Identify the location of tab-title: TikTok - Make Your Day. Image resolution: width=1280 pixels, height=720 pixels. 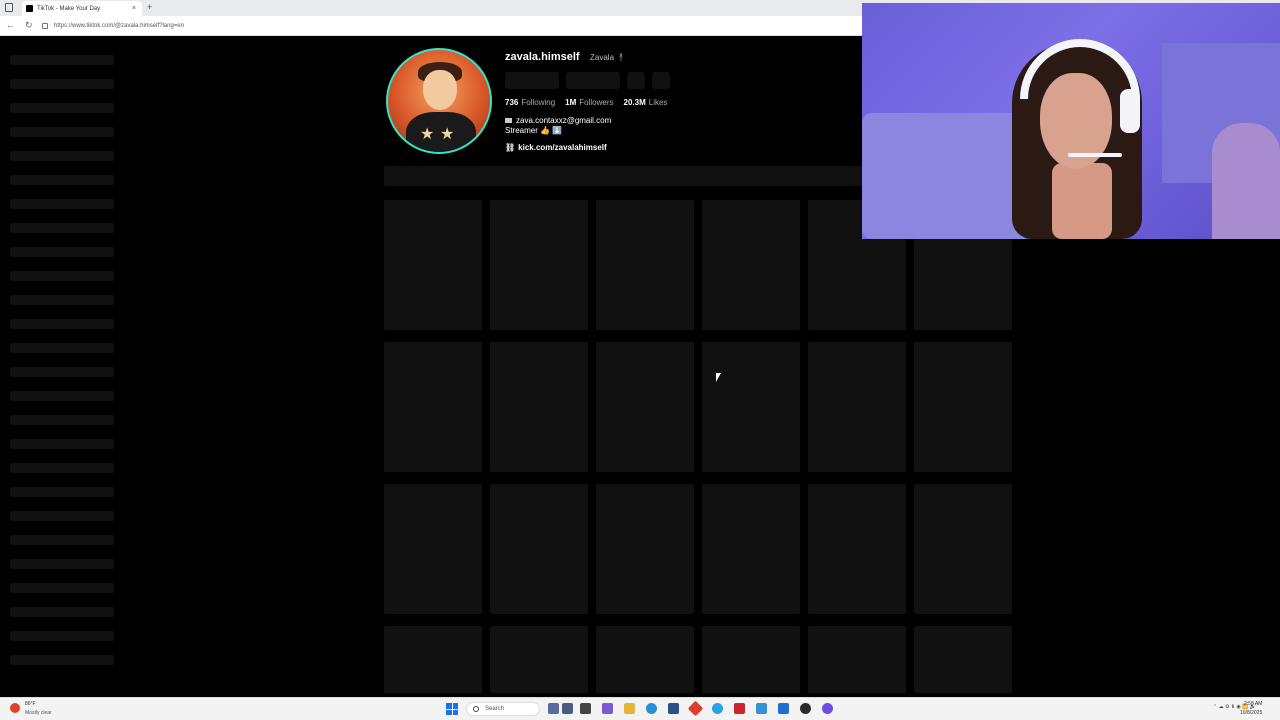
(69, 8).